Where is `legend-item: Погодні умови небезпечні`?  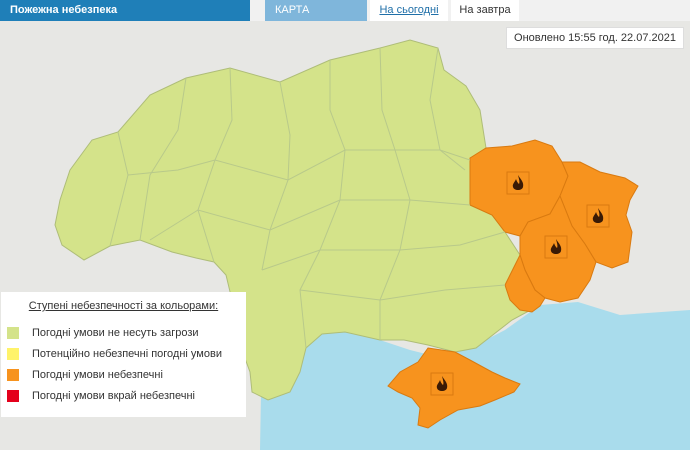
legend-item: Погодні умови небезпечні is located at coordinates (123, 374).